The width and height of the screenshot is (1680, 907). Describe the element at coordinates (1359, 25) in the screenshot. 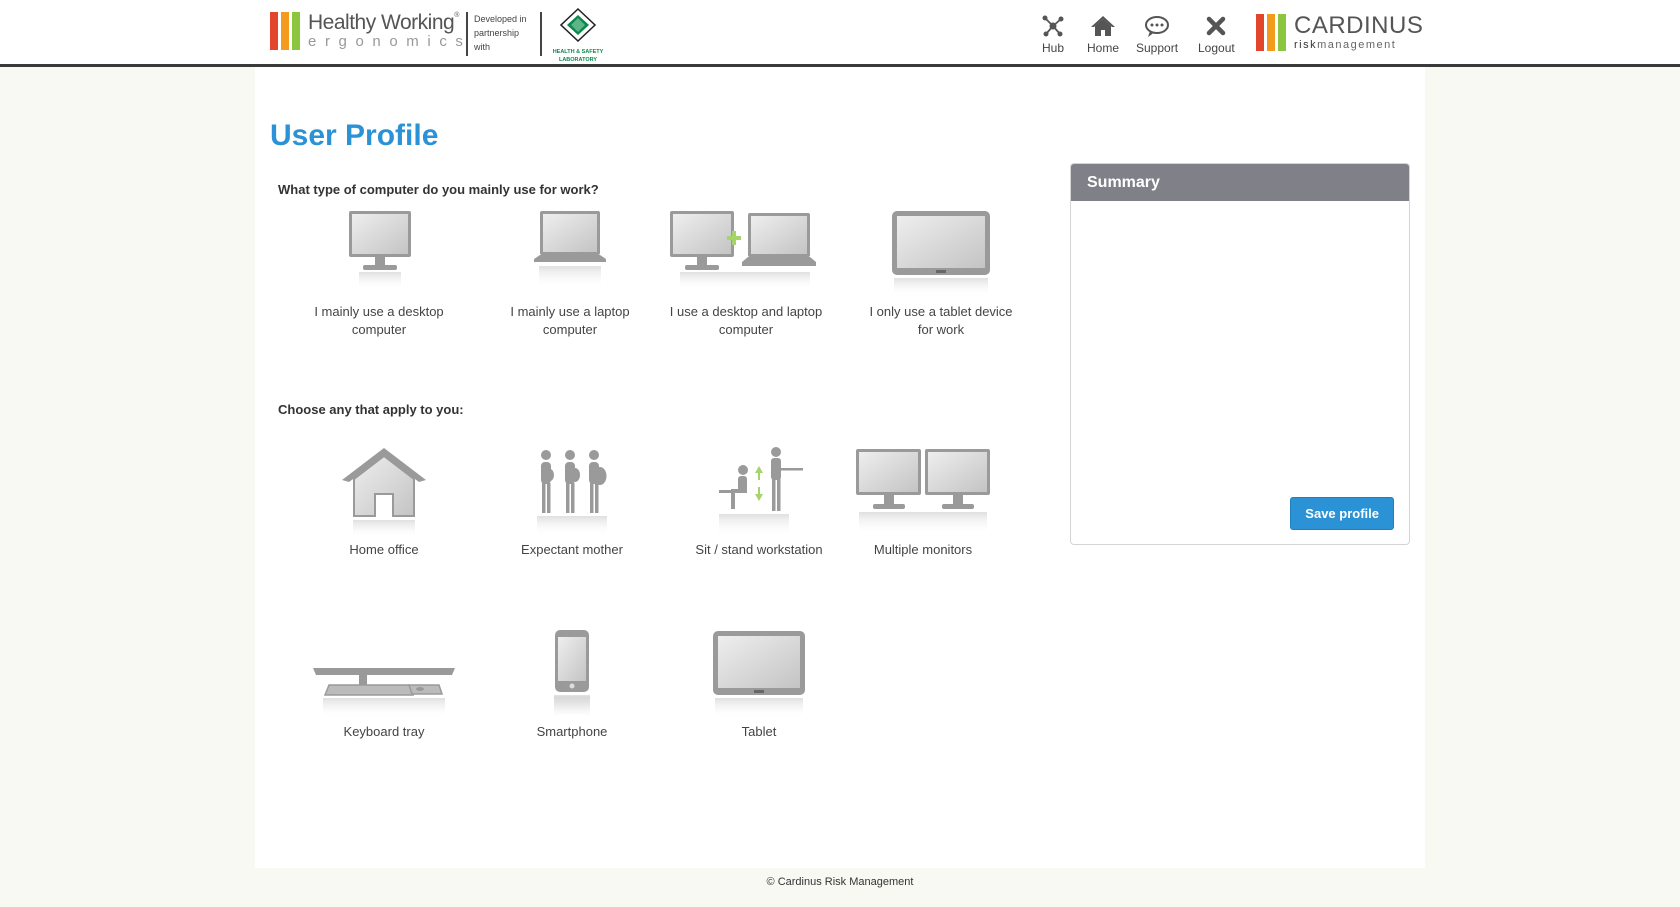

I see `cardinus-name: CARDINUS` at that location.